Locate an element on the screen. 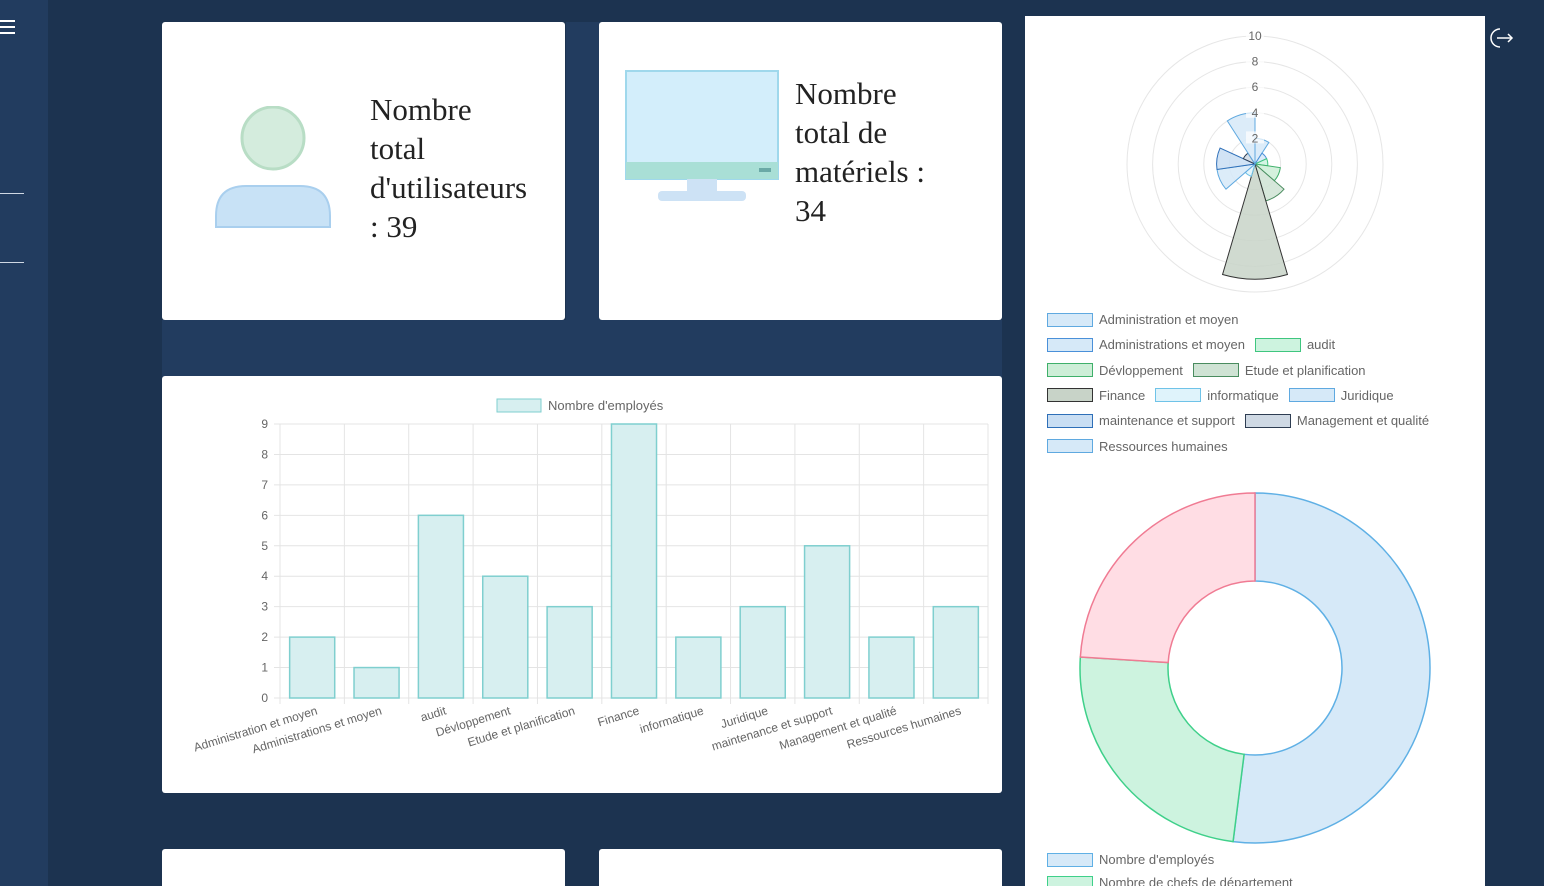  legend-item: maintenance et support is located at coordinates (1141, 420).